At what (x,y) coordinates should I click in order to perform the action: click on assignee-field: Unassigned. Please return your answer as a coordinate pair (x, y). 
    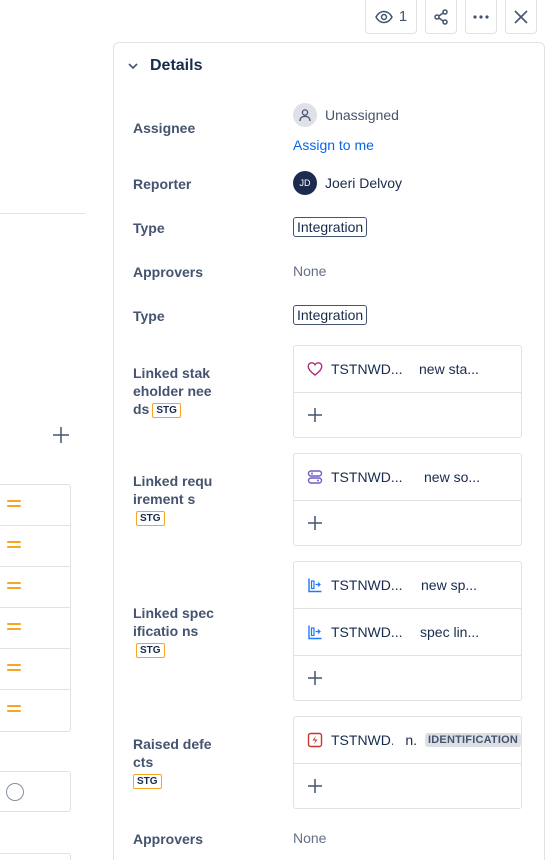
    Looking at the image, I should click on (346, 115).